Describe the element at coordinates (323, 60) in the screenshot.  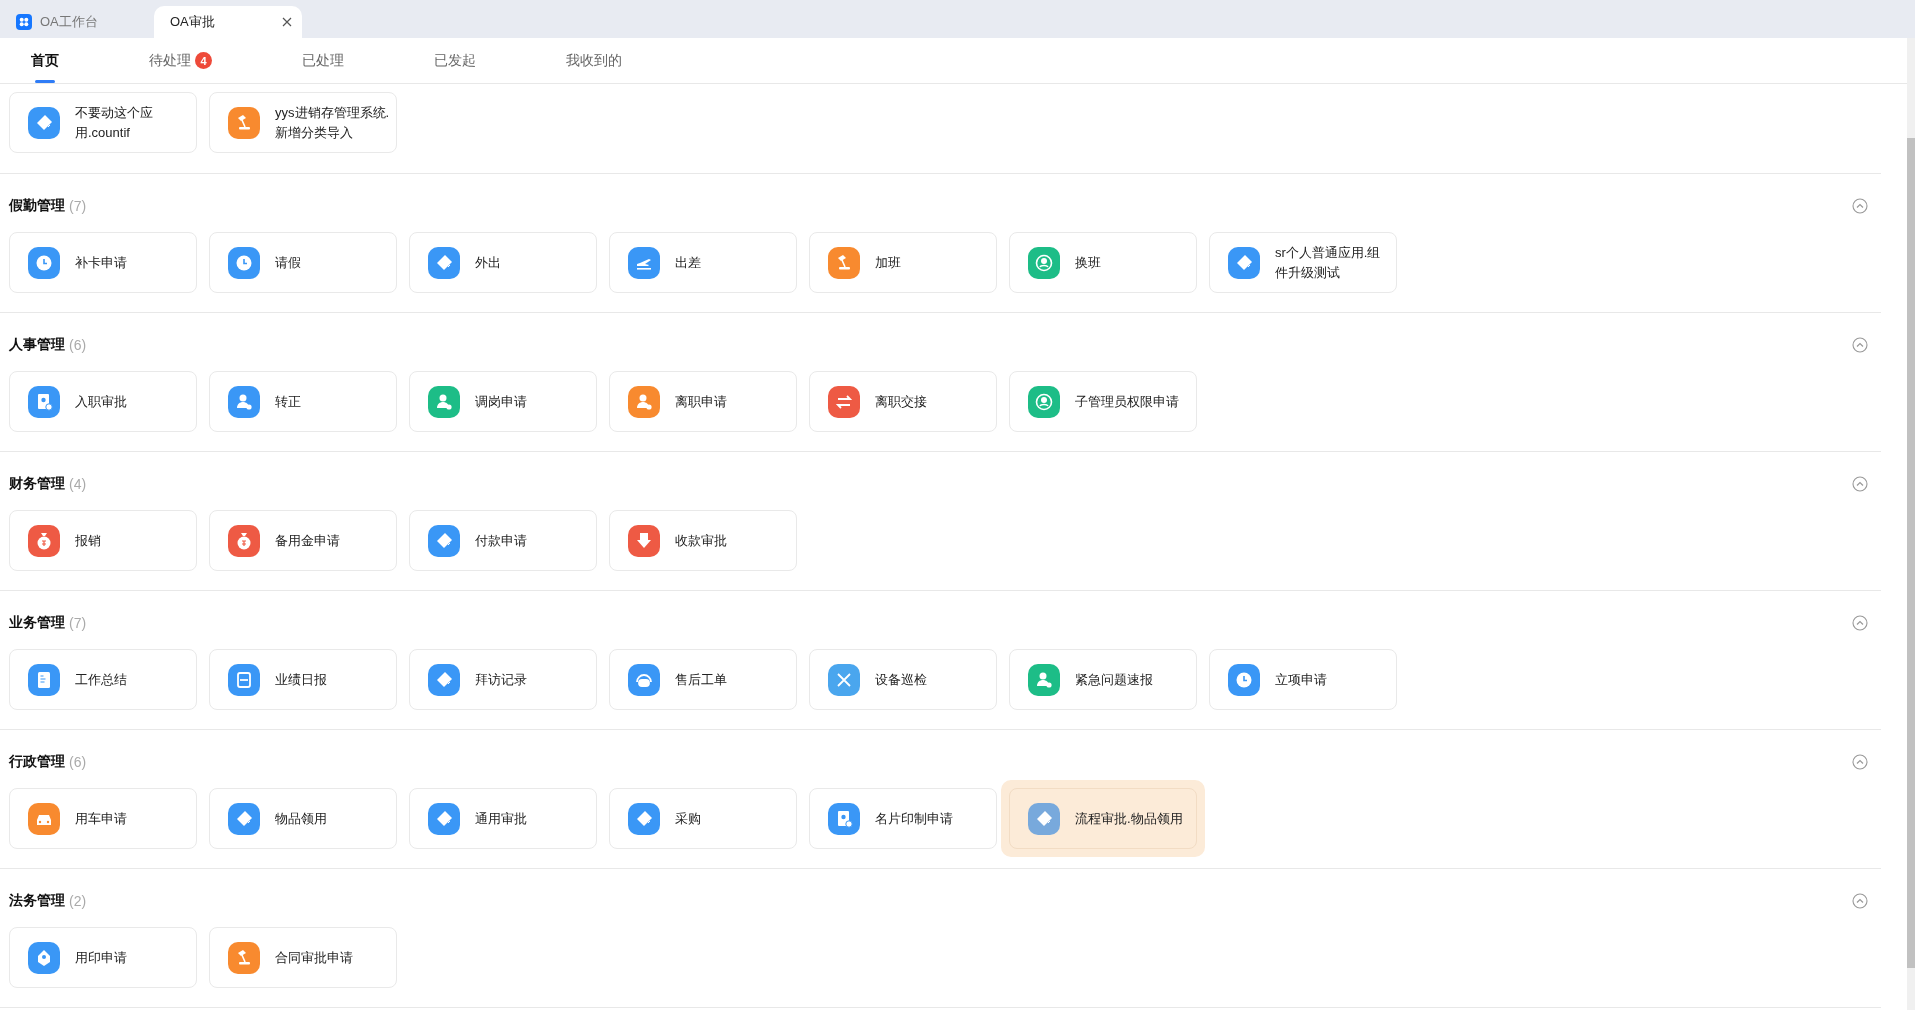
I see `nav-tab: 已处理` at that location.